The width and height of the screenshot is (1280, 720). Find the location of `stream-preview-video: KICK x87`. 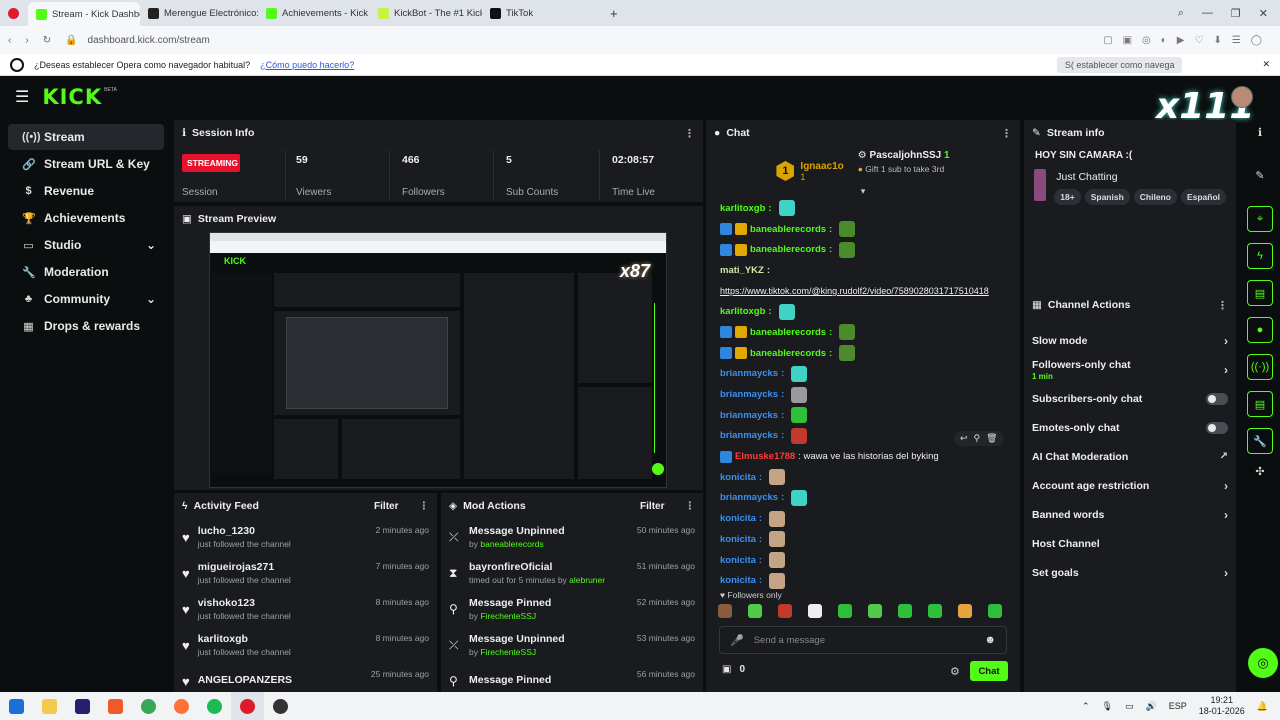

stream-preview-video: KICK x87 is located at coordinates (438, 360).